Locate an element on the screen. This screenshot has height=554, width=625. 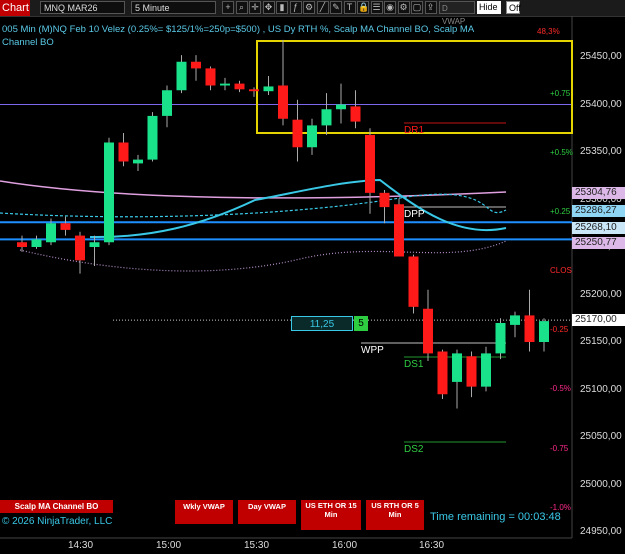
price-tick: 25050,00 is located at coordinates (601, 436).